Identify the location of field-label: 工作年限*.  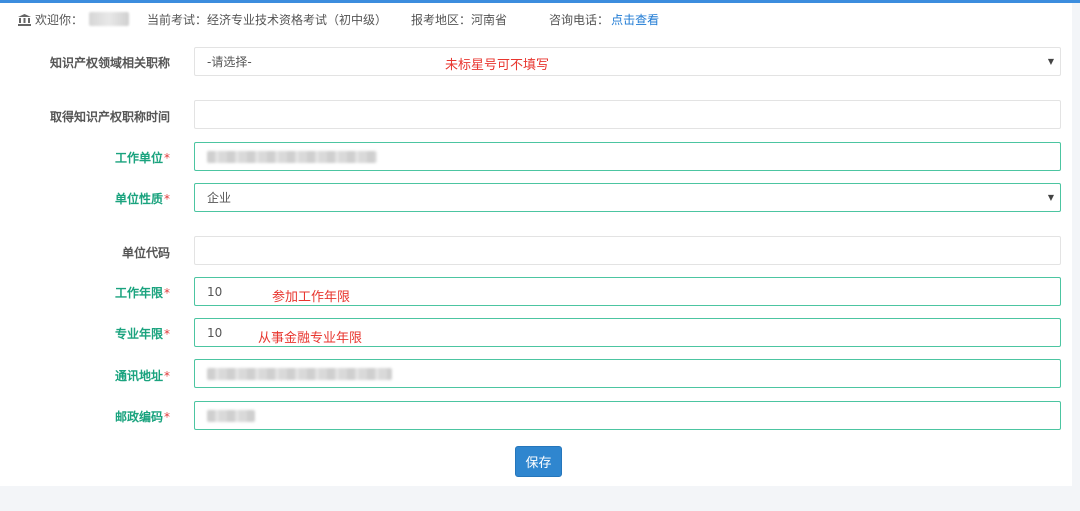
(142, 293).